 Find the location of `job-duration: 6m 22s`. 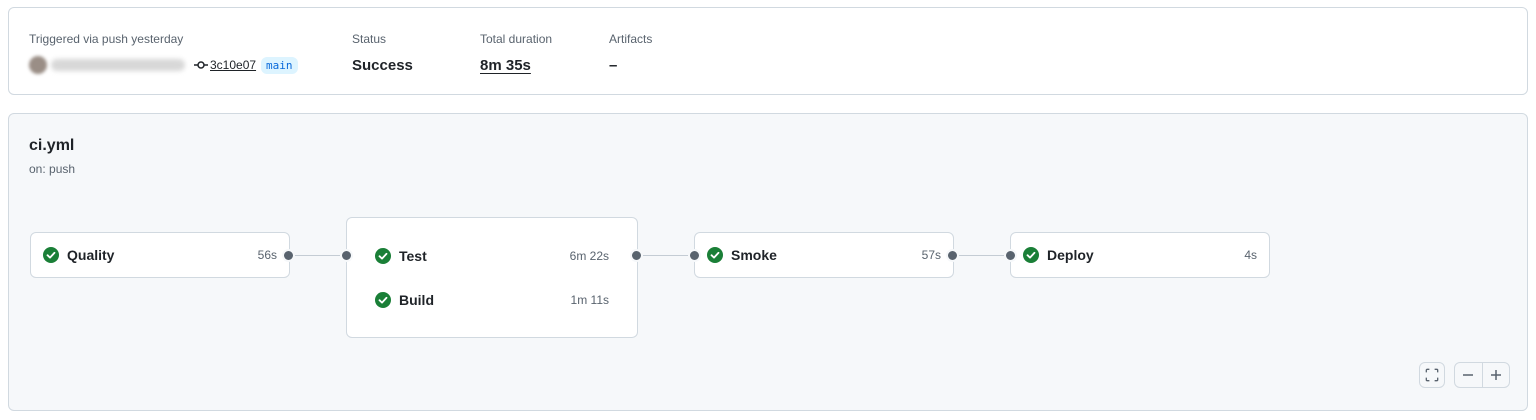

job-duration: 6m 22s is located at coordinates (589, 256).